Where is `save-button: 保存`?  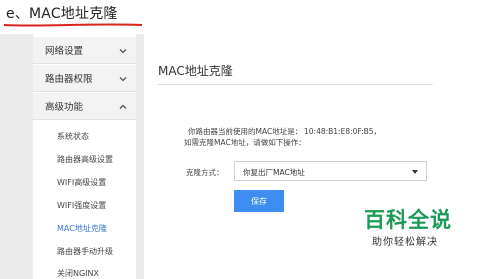
save-button: 保存 is located at coordinates (259, 201).